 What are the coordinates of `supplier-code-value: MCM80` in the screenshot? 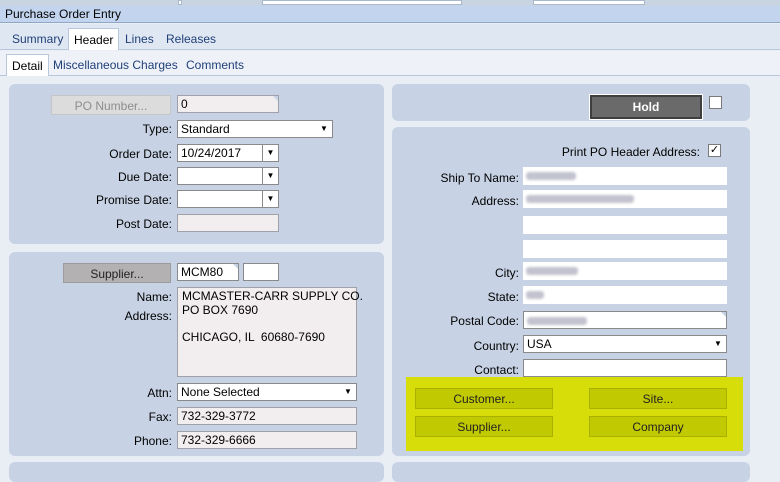 It's located at (202, 272).